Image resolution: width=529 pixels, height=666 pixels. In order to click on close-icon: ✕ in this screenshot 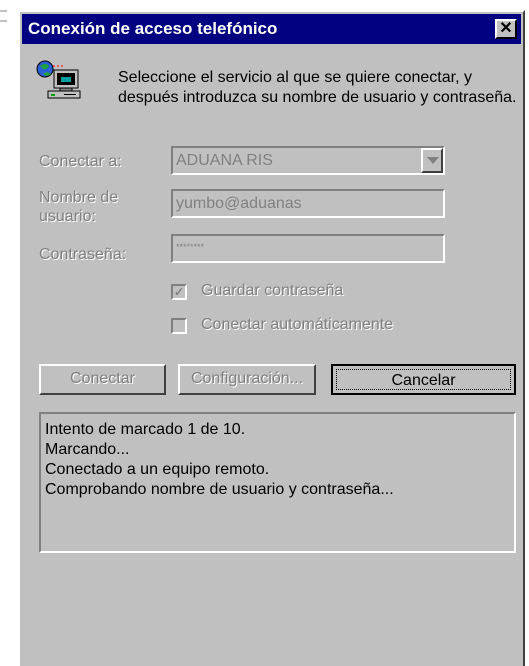, I will do `click(506, 28)`.